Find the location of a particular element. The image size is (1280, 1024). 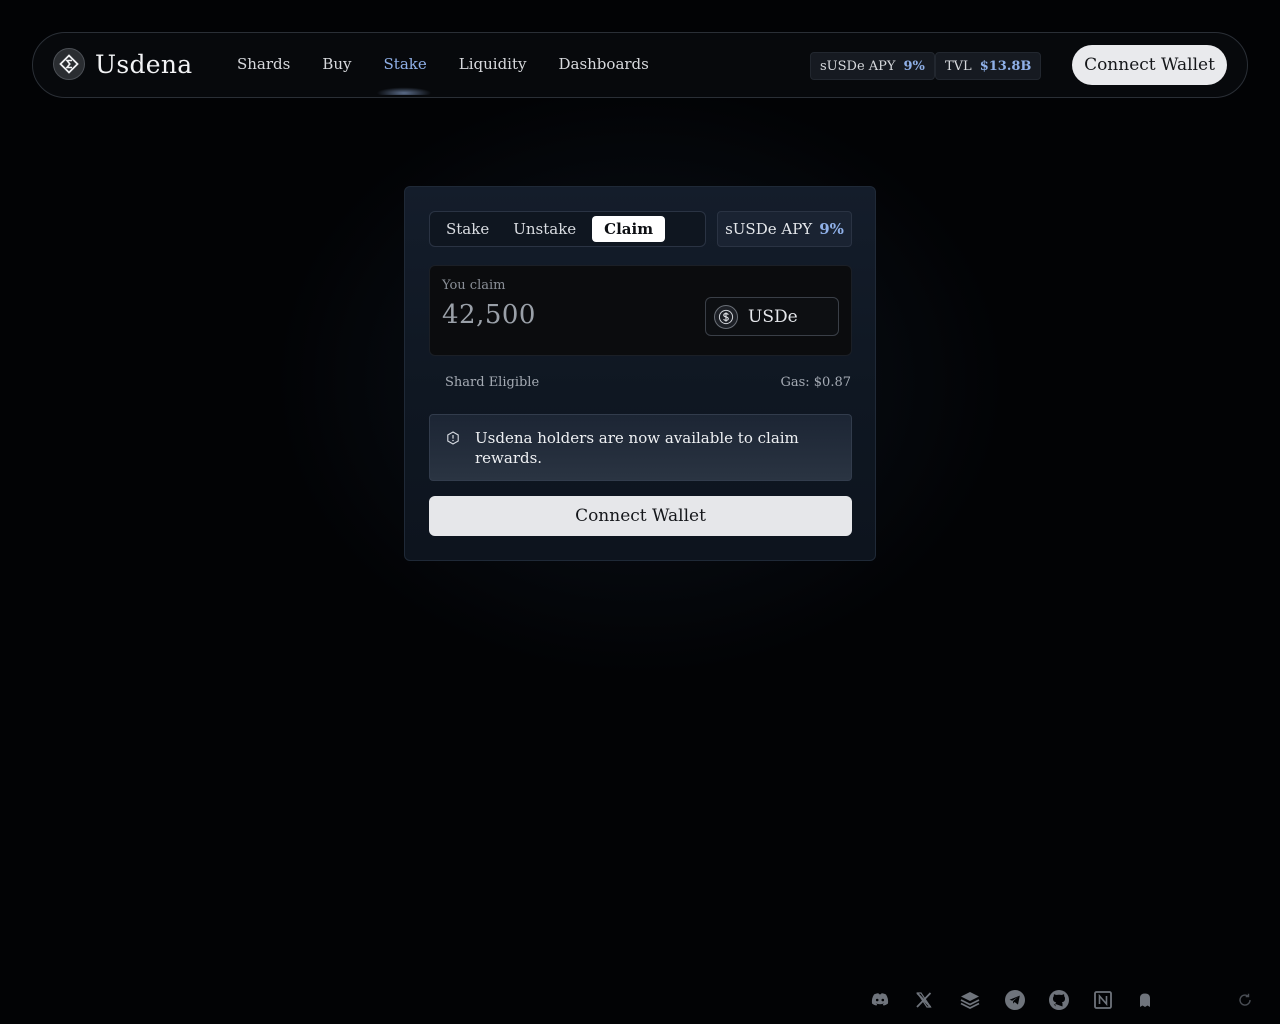

tvl-stat-label: TVL is located at coordinates (958, 66).